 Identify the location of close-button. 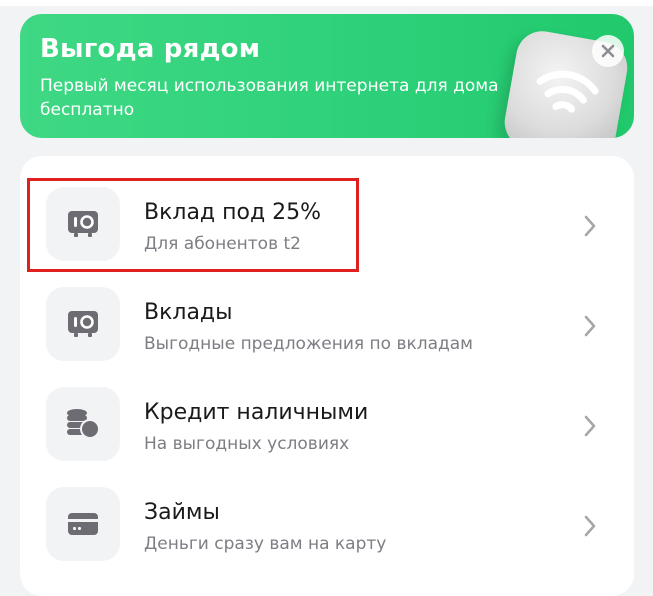
(608, 51).